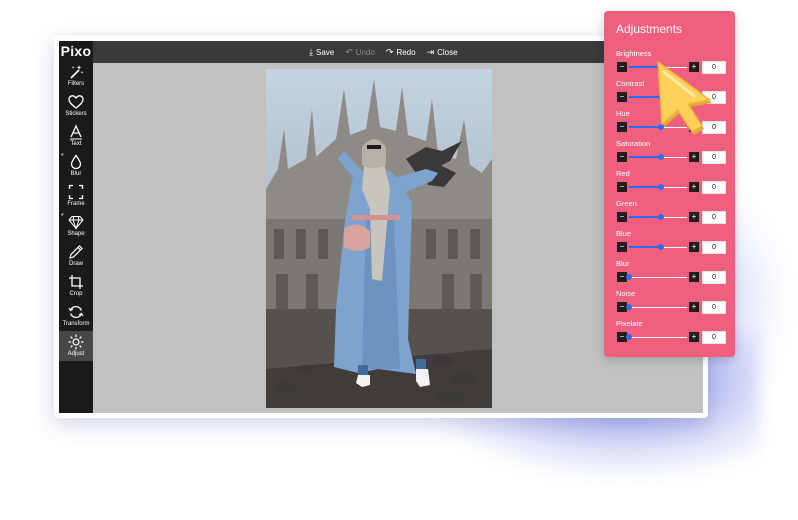  Describe the element at coordinates (76, 354) in the screenshot. I see `tool-label: Adjust` at that location.